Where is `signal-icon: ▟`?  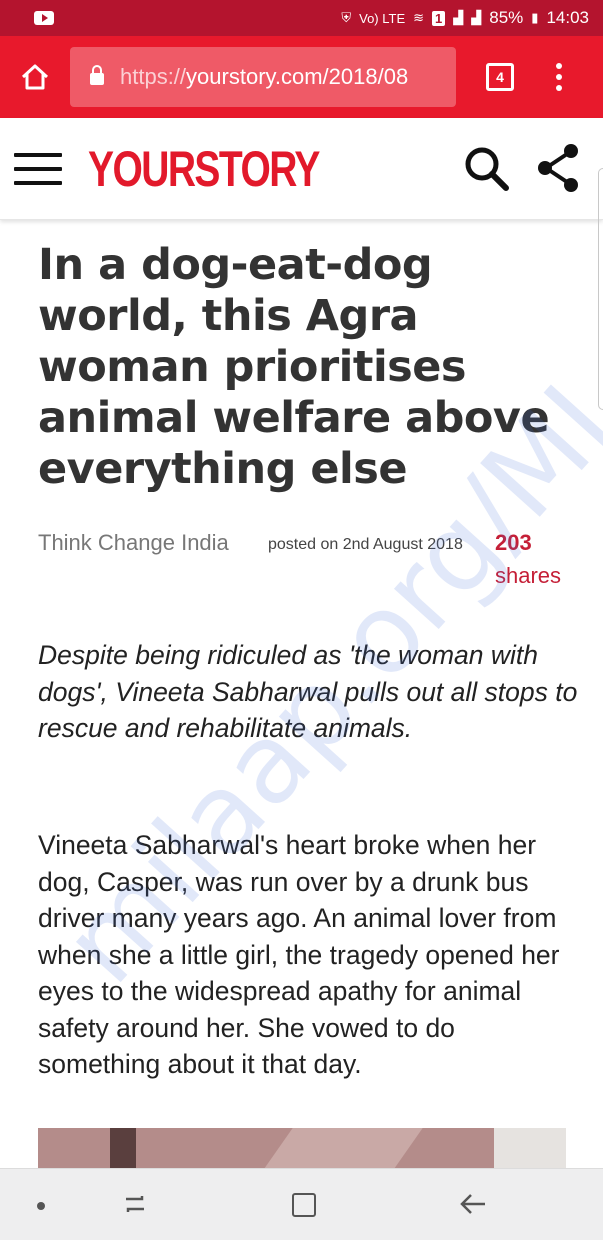
signal-icon: ▟ is located at coordinates (458, 17).